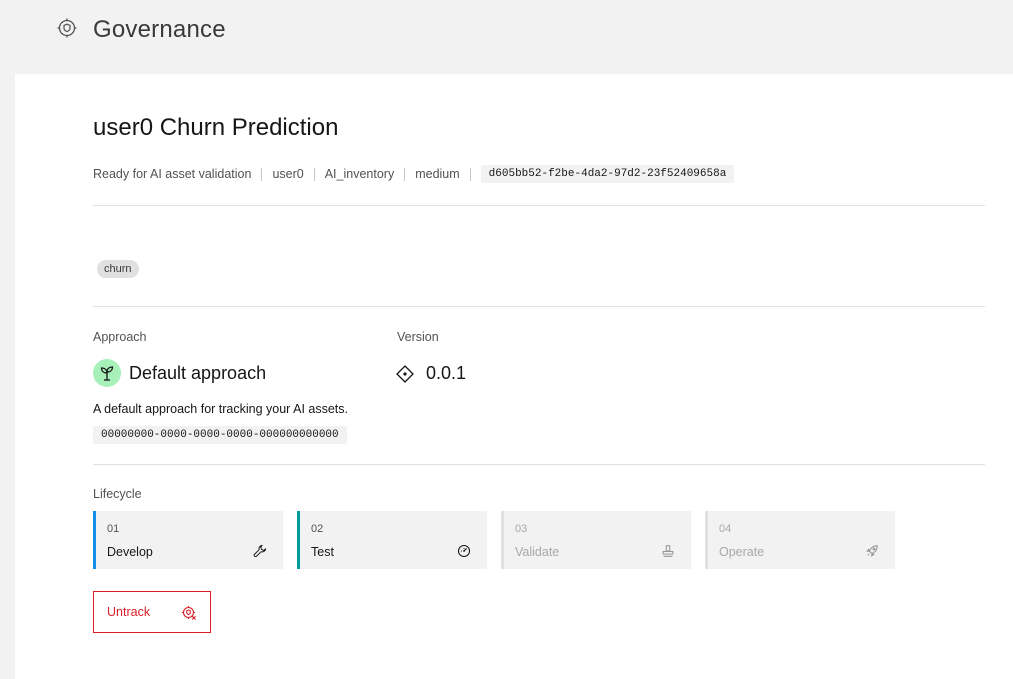  I want to click on version-value: 0.0.1, so click(446, 373).